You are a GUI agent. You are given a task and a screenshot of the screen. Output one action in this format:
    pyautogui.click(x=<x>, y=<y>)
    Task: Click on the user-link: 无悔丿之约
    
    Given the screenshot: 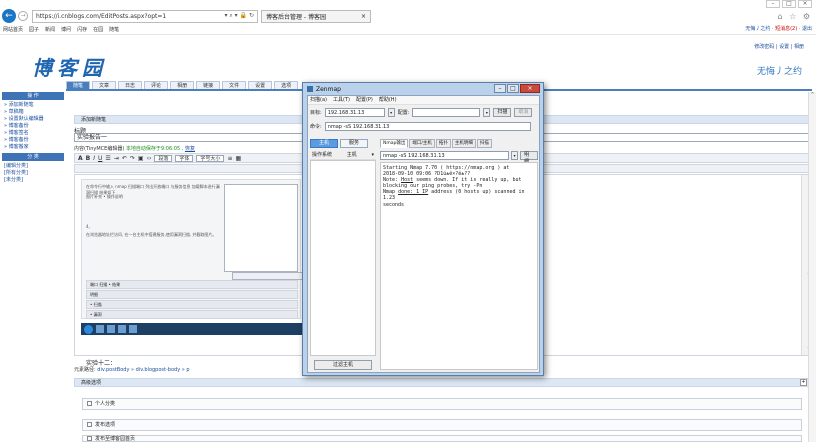 What is the action you would take?
    pyautogui.click(x=757, y=29)
    